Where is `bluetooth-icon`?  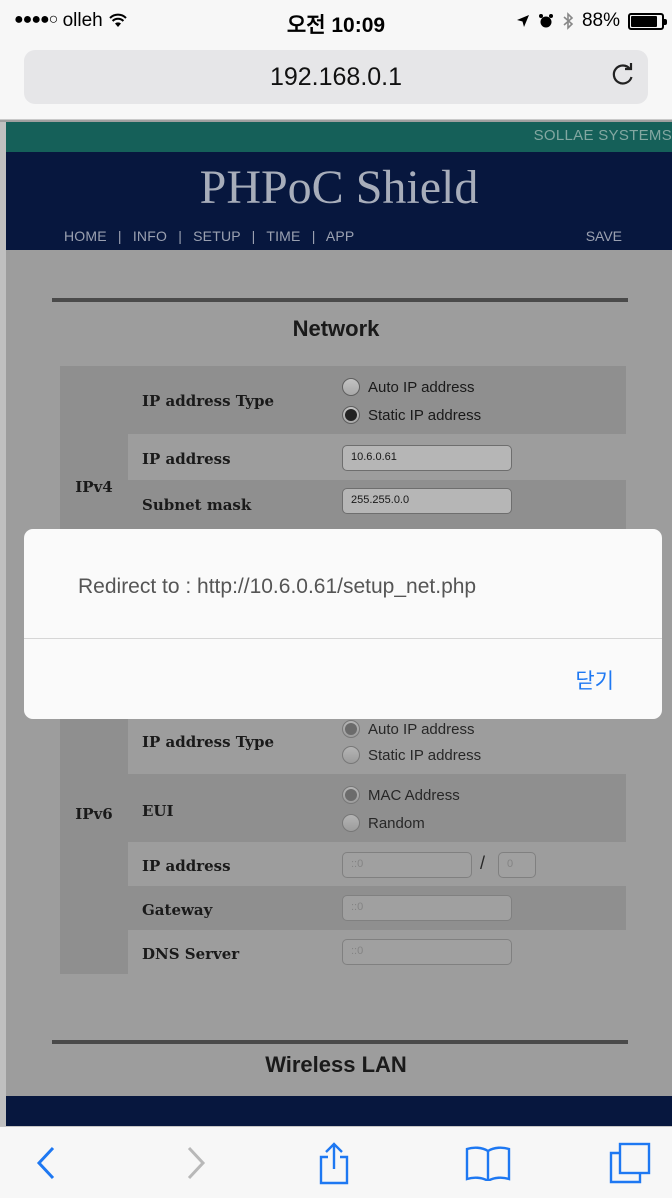 bluetooth-icon is located at coordinates (568, 21).